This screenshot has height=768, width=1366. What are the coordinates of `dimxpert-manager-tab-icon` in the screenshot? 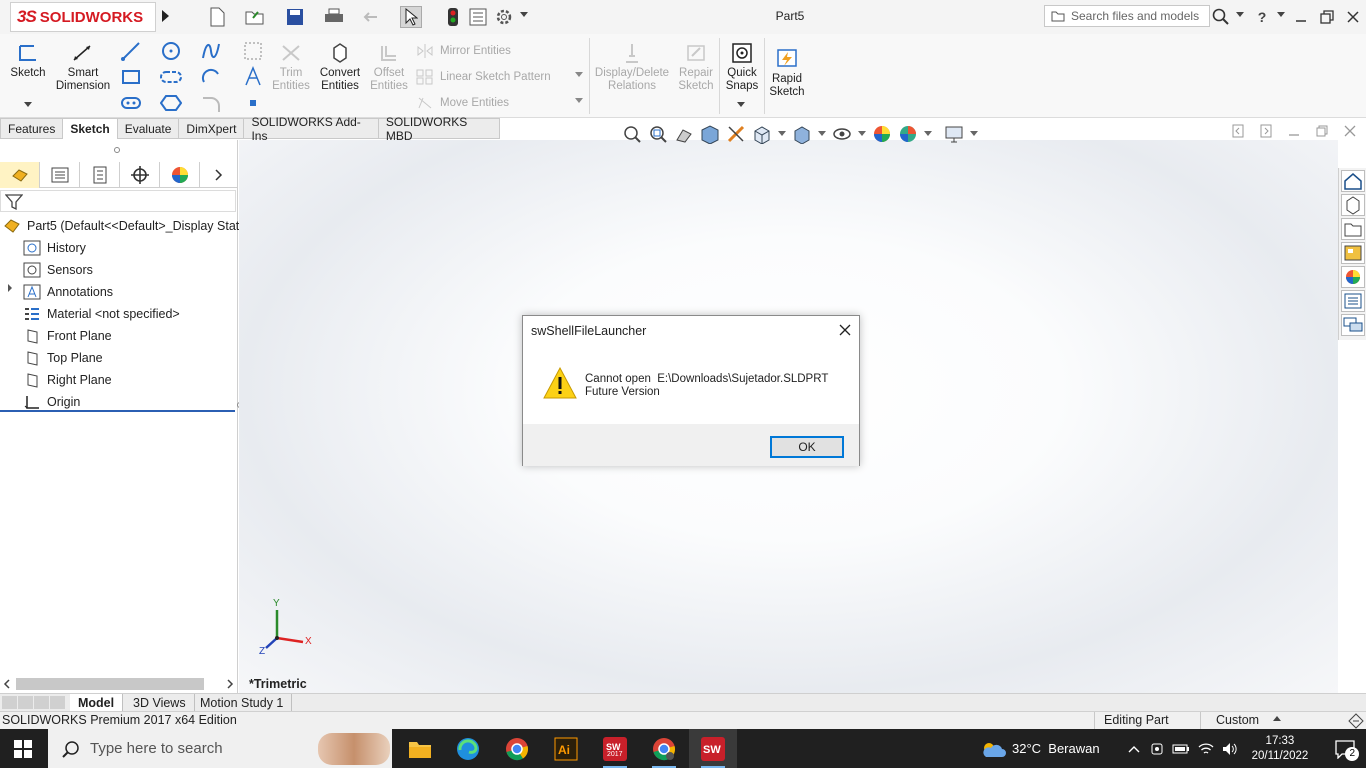 It's located at (140, 175).